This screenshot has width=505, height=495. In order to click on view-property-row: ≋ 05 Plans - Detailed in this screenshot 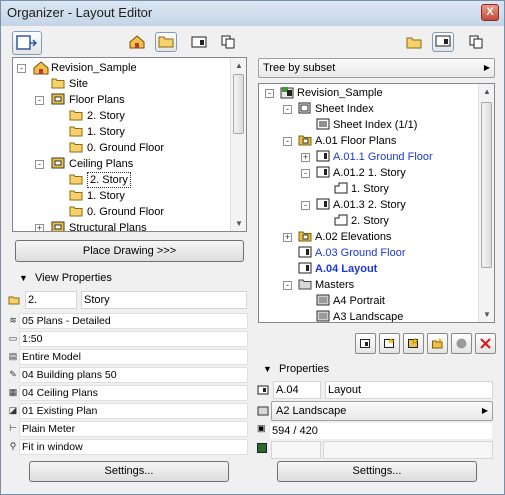, I will do `click(126, 321)`.